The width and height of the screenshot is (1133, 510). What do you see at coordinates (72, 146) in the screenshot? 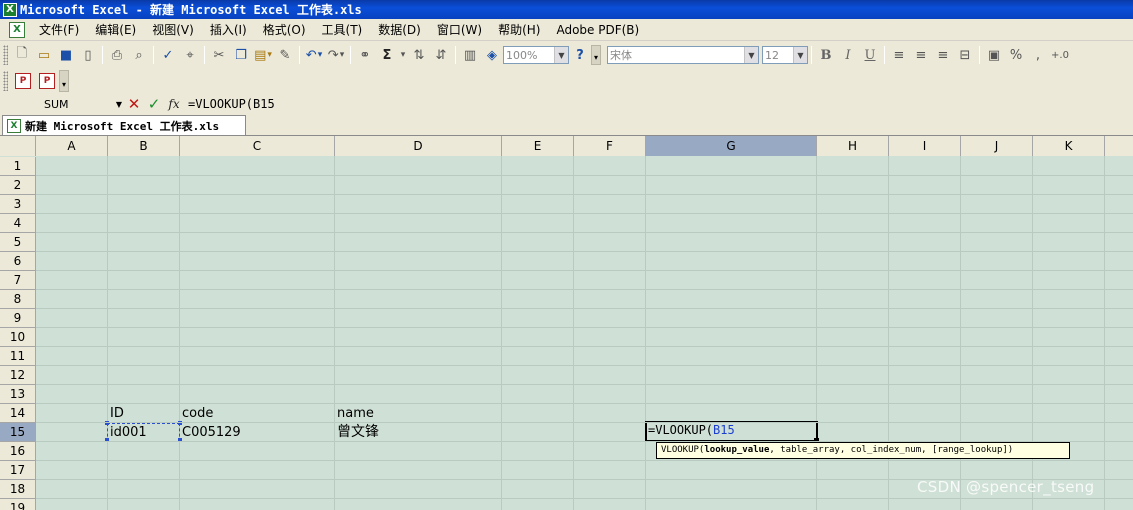
I see `column-header-a: A` at bounding box center [72, 146].